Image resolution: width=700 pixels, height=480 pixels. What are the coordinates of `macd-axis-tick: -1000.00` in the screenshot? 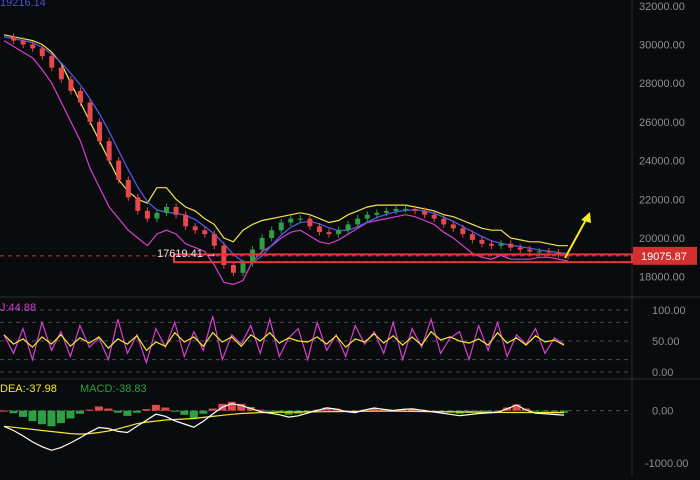 It's located at (666, 464).